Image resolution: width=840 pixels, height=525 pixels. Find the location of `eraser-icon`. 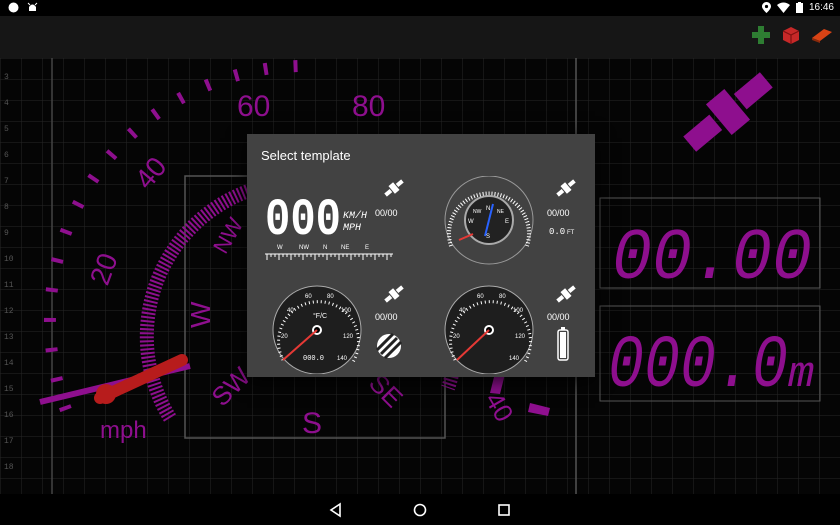

eraser-icon is located at coordinates (822, 36).